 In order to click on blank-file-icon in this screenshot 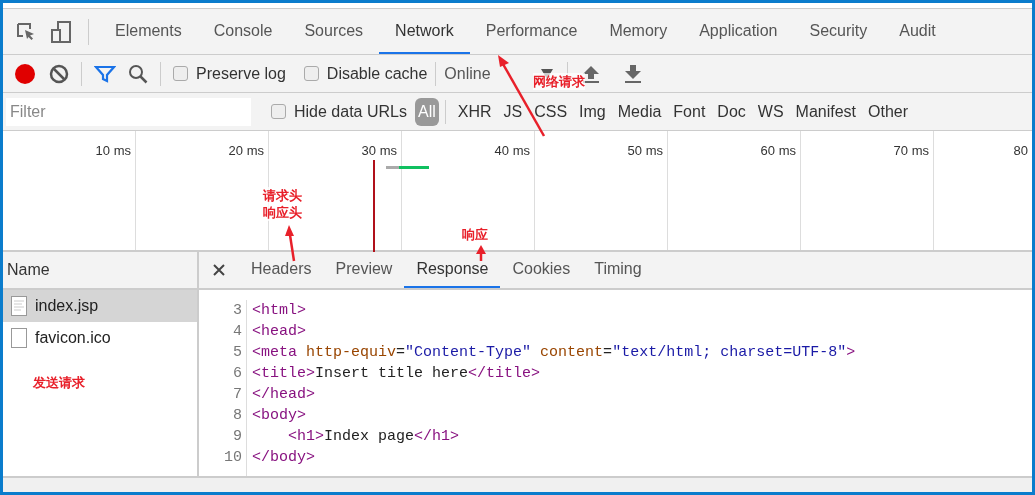, I will do `click(19, 338)`.